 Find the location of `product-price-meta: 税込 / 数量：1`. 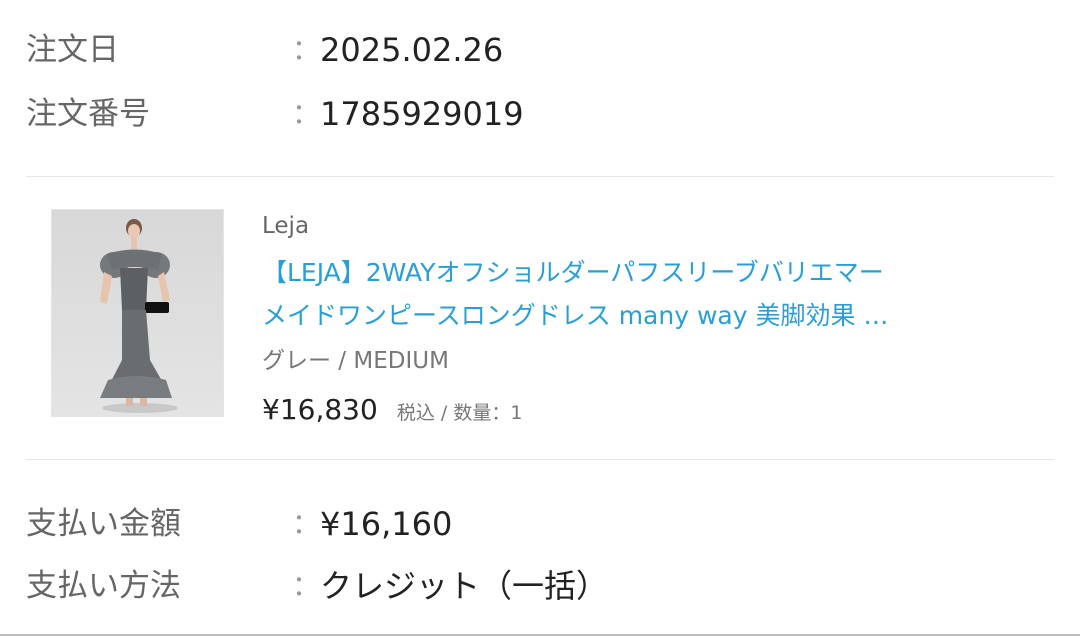

product-price-meta: 税込 / 数量：1 is located at coordinates (459, 413).